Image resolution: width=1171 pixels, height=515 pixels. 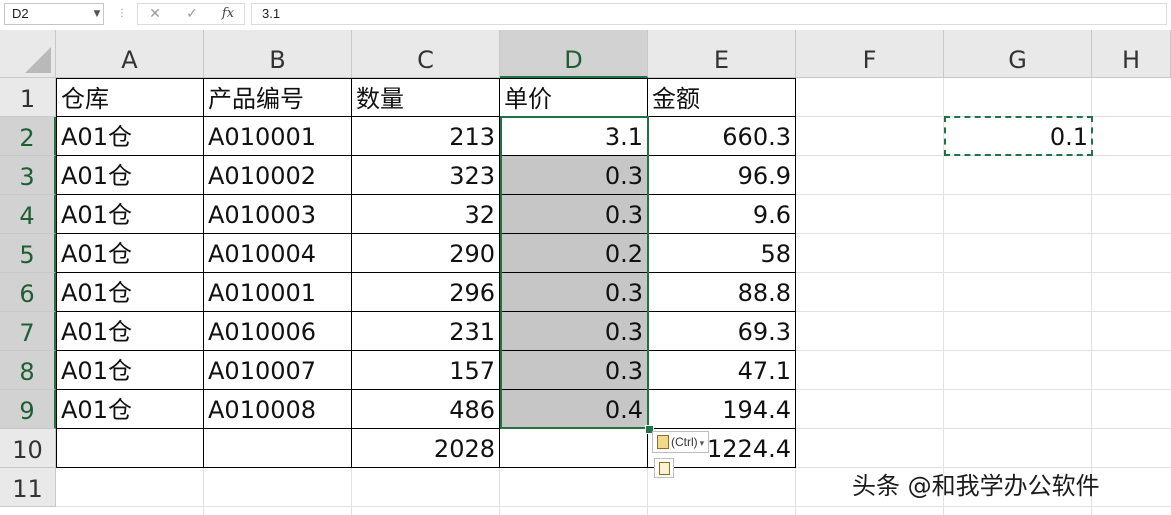 What do you see at coordinates (722, 136) in the screenshot?
I see `cell-e2: 660.3` at bounding box center [722, 136].